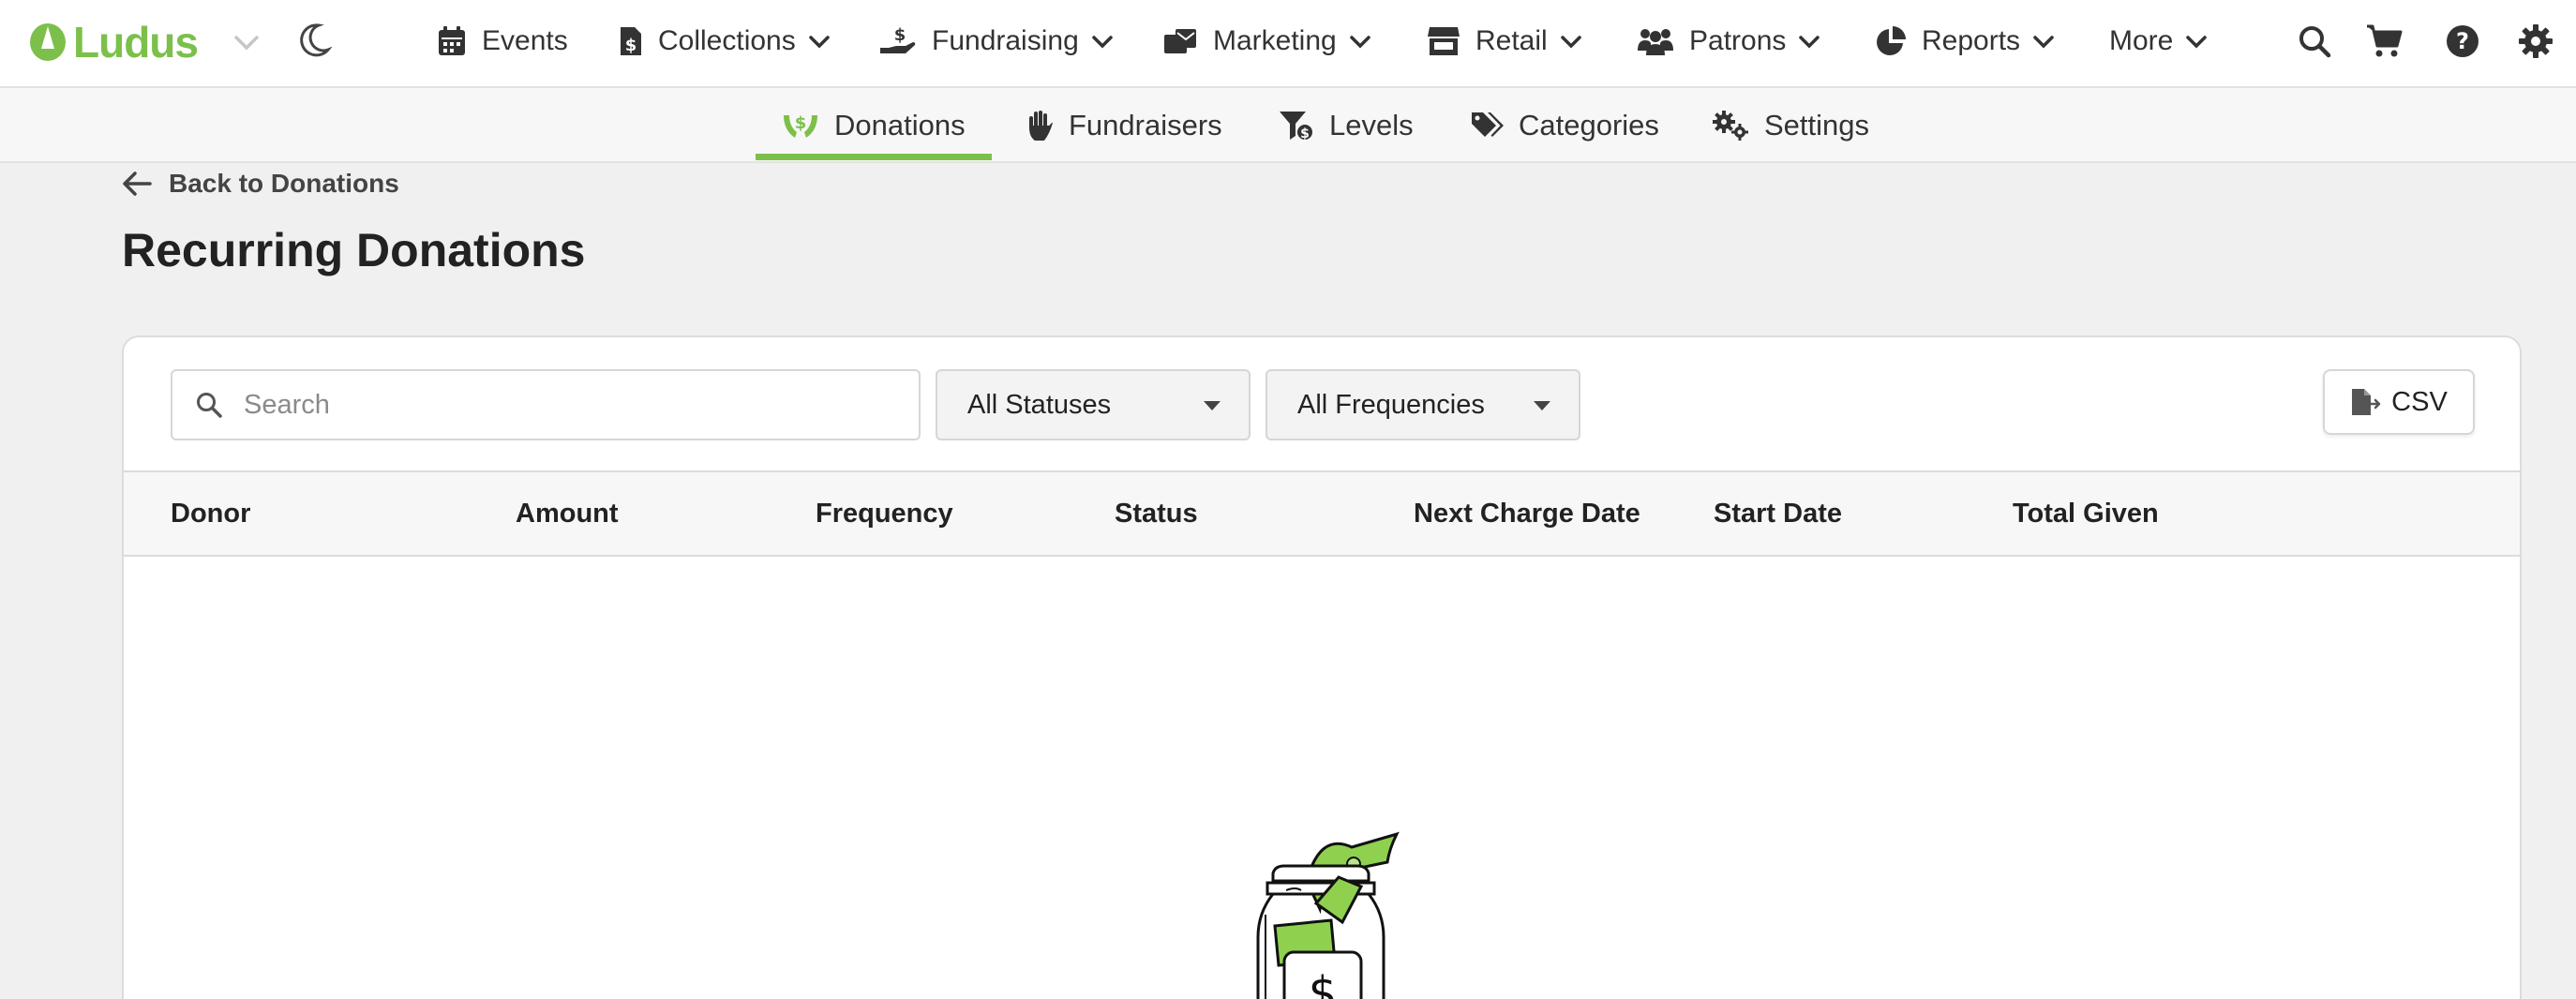 This screenshot has height=999, width=2576. Describe the element at coordinates (1527, 514) in the screenshot. I see `column-header-next-charge-date: Next Charge Date` at that location.